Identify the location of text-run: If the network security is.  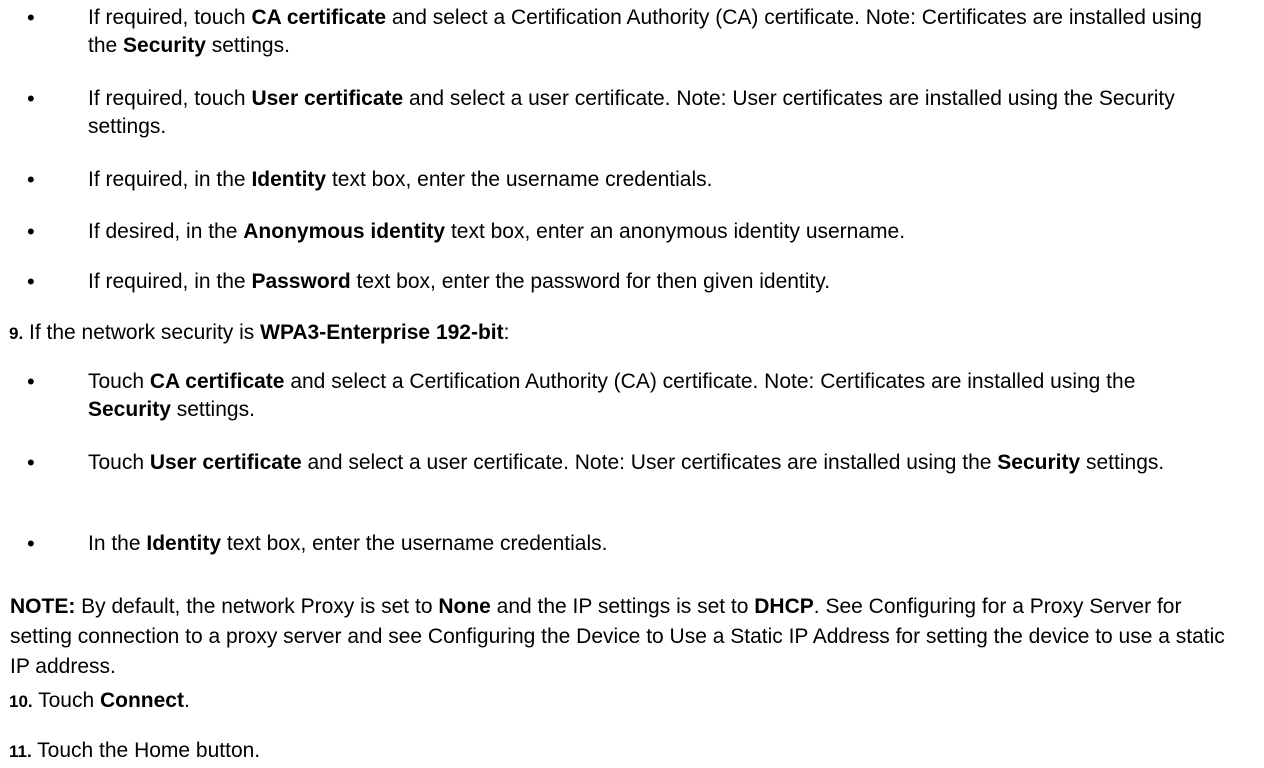
(145, 332).